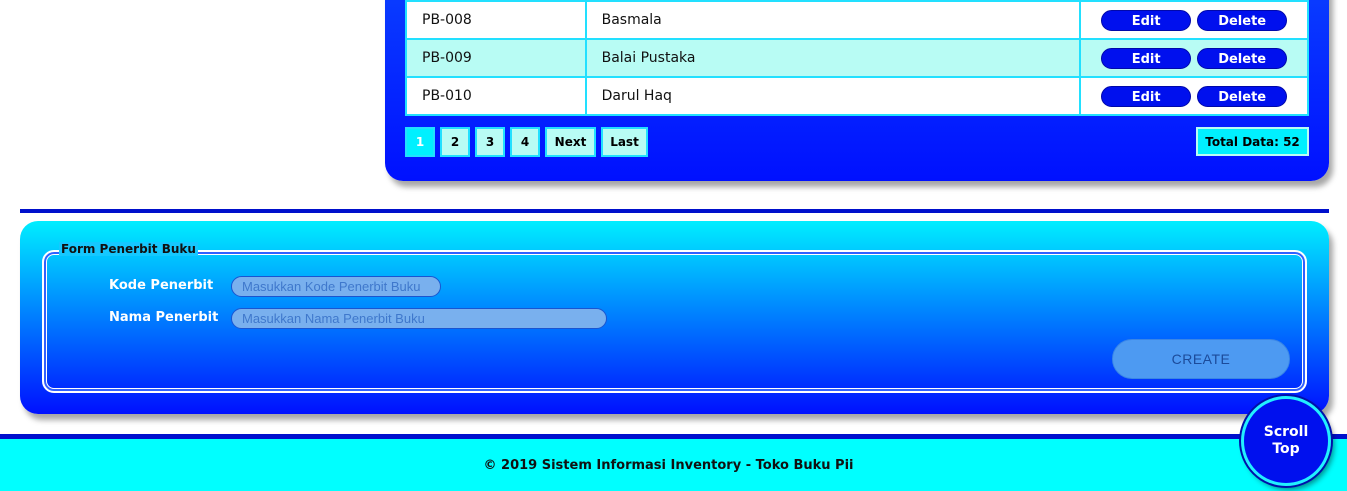  What do you see at coordinates (496, 58) in the screenshot?
I see `kode-cell: PB-009` at bounding box center [496, 58].